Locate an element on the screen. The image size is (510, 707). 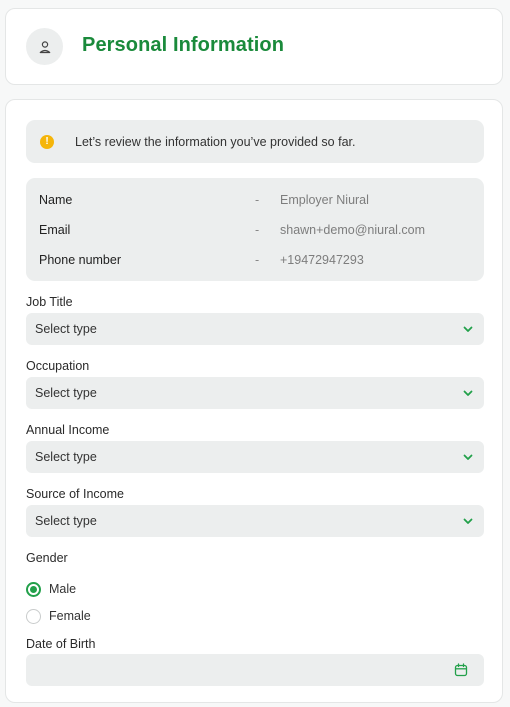
calendar-icon is located at coordinates (461, 670).